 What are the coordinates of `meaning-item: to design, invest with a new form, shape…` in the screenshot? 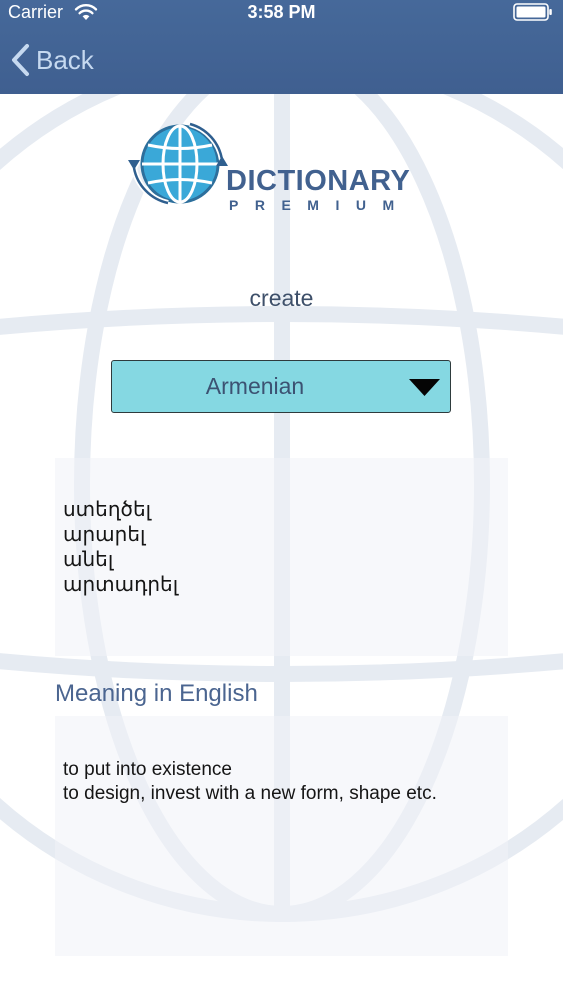 It's located at (250, 793).